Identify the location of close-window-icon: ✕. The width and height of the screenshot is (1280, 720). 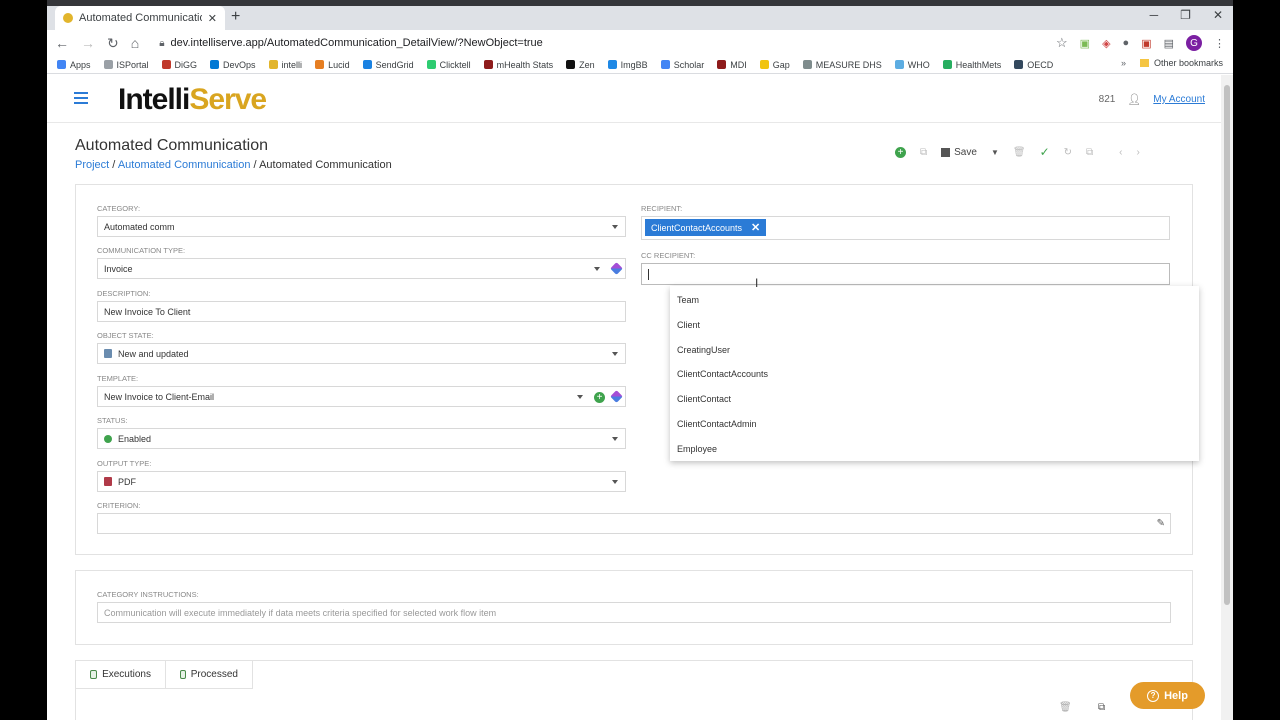
(1218, 15).